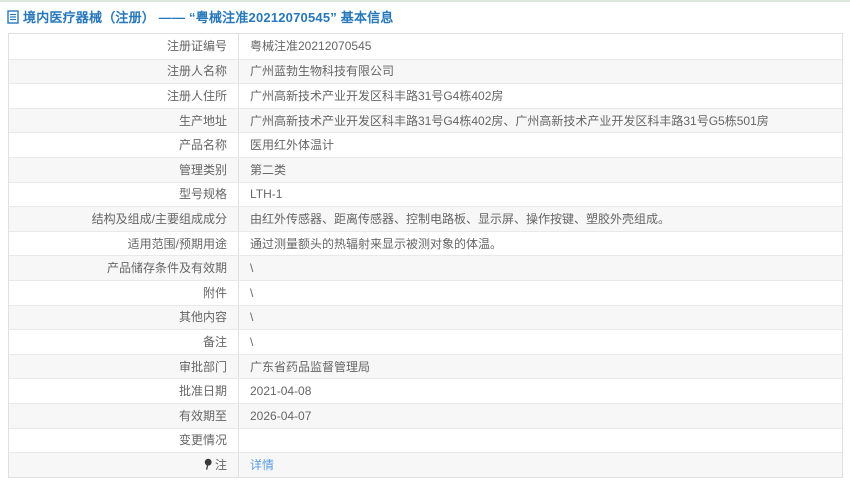 The width and height of the screenshot is (850, 483). I want to click on row-label: 生产地址, so click(124, 120).